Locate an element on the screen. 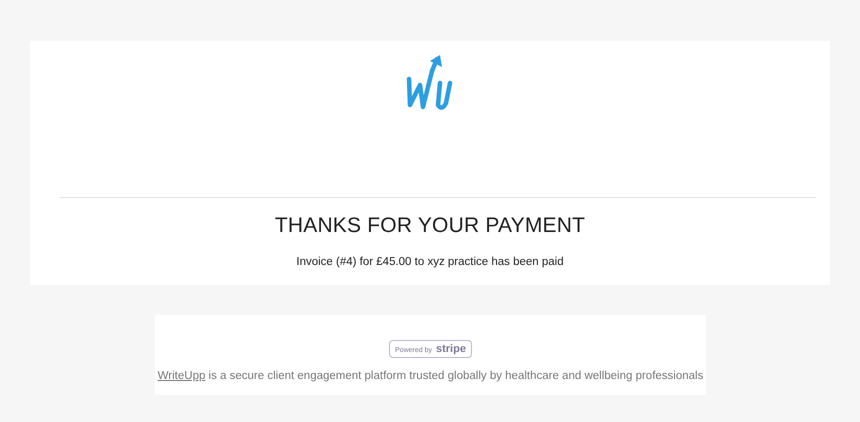 Image resolution: width=860 pixels, height=422 pixels. page-heading: THANKS FOR YOUR PAYMENT is located at coordinates (430, 226).